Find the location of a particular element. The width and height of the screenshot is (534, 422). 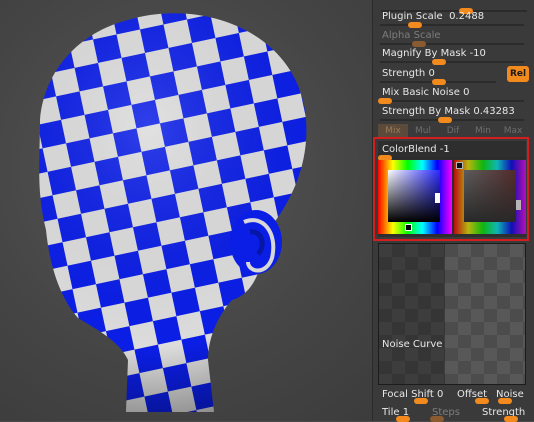

secondary-color-square is located at coordinates (490, 196).